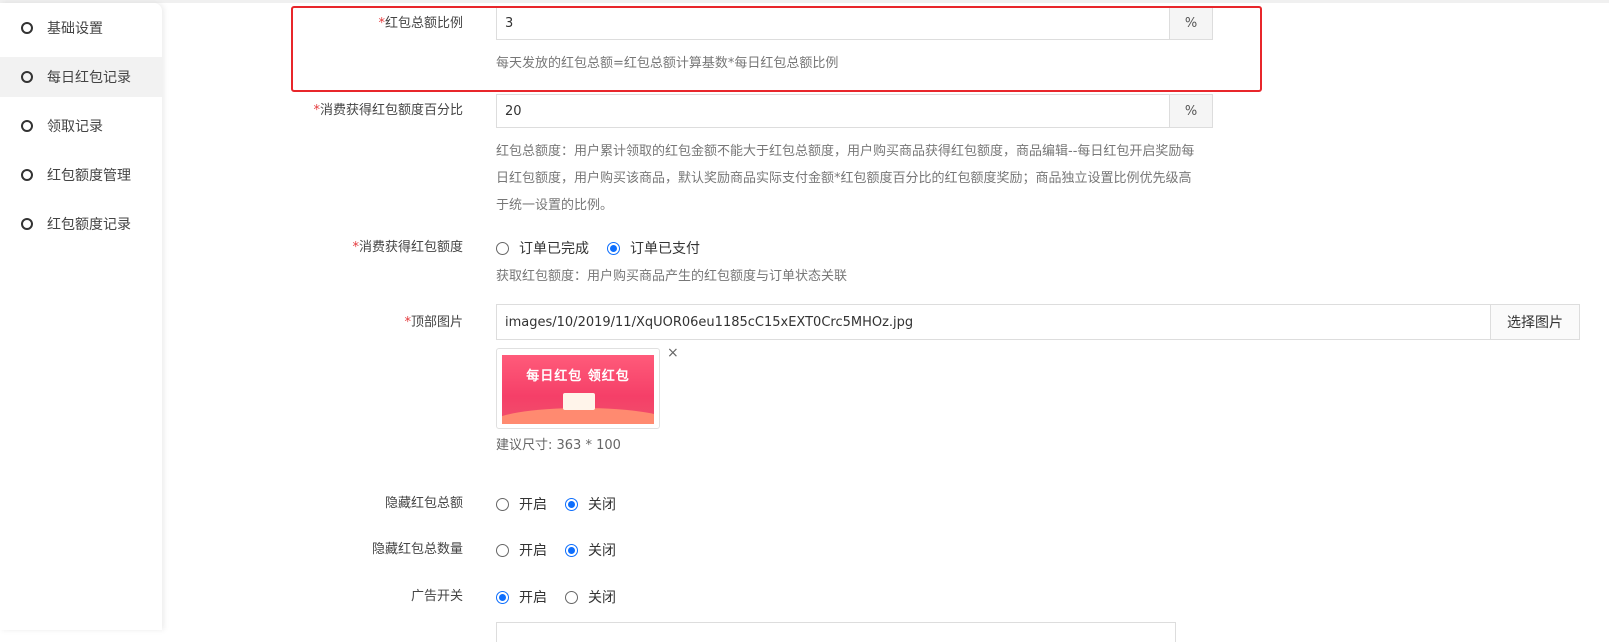 The width and height of the screenshot is (1609, 642). Describe the element at coordinates (521, 597) in the screenshot. I see `radio-ad-on: 开启` at that location.